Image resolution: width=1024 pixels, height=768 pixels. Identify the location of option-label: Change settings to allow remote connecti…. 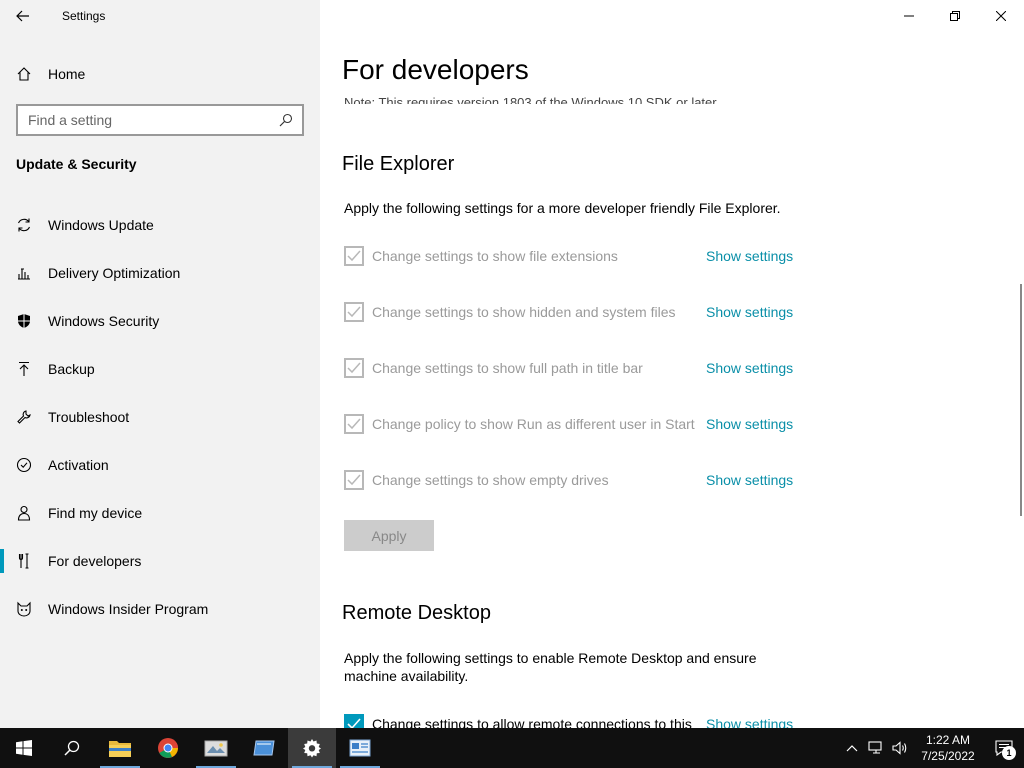
(532, 722).